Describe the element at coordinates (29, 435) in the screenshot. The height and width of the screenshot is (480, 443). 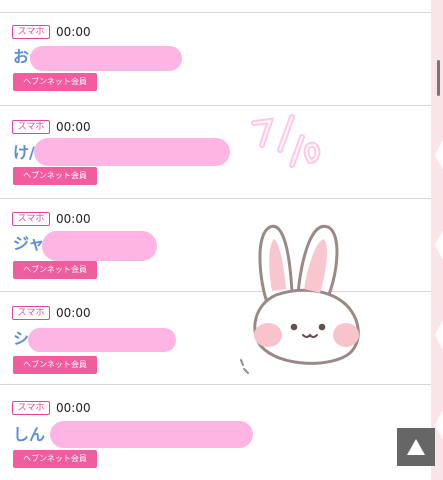
I see `visitor-name: しん` at that location.